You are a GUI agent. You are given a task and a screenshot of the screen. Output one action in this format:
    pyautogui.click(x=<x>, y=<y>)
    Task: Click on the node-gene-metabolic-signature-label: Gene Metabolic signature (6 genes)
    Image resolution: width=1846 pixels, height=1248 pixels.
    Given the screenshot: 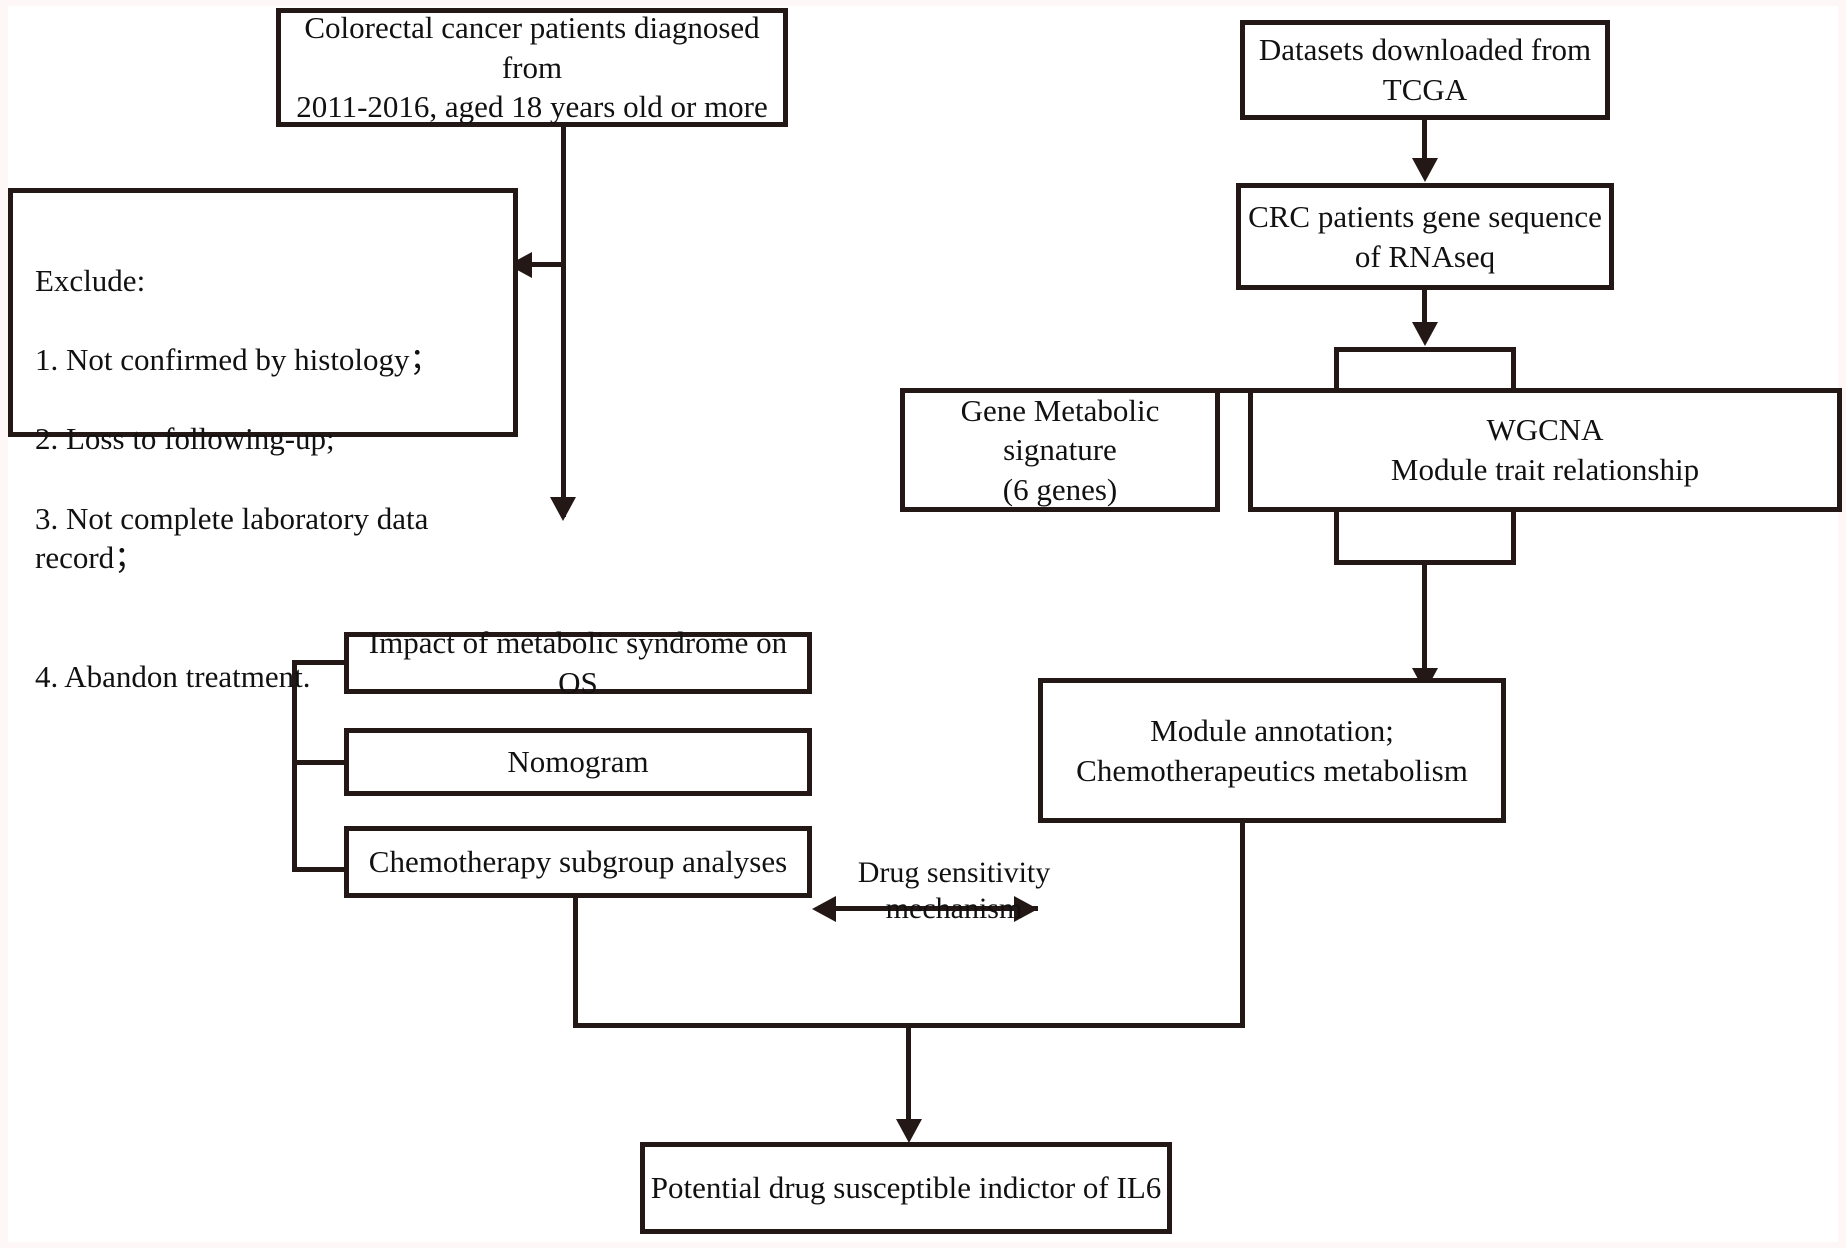 What is the action you would take?
    pyautogui.click(x=1060, y=449)
    